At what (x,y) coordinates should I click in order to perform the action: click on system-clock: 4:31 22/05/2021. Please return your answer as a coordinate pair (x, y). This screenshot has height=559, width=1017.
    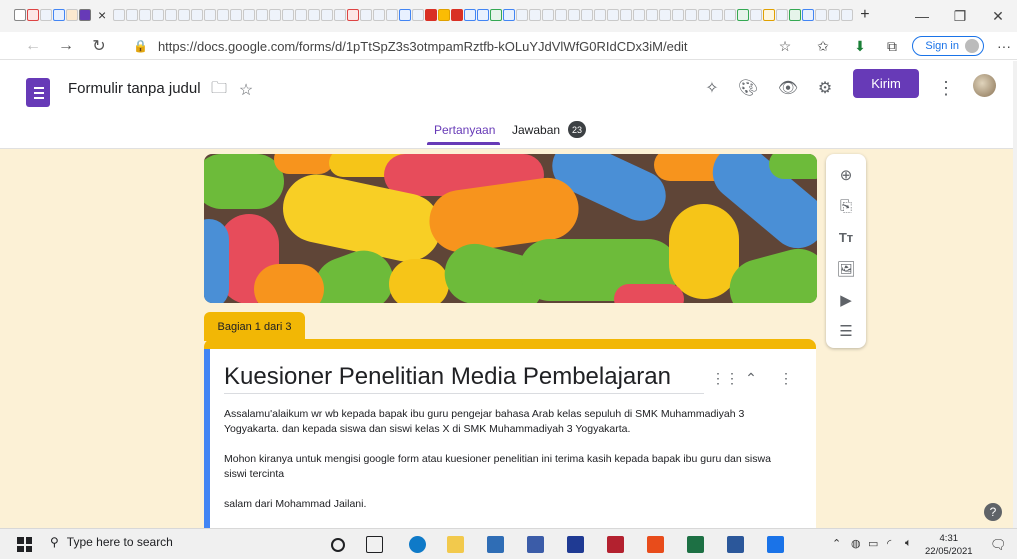
    Looking at the image, I should click on (949, 545).